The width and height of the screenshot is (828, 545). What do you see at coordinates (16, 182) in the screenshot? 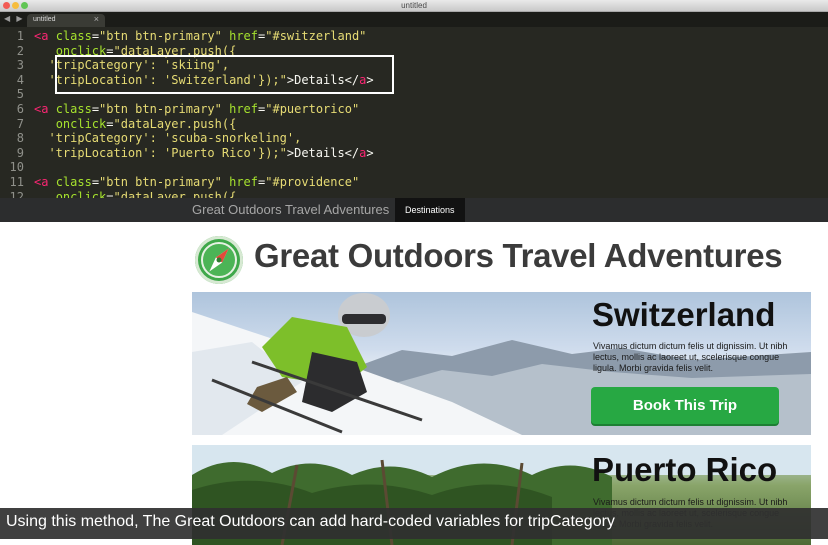
I see `line-number: 11` at bounding box center [16, 182].